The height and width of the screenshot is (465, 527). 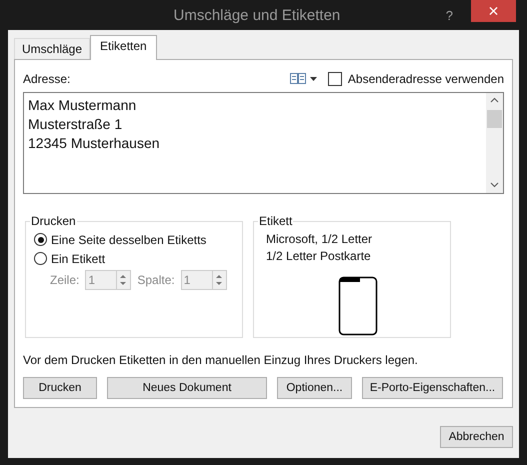 I want to click on address-label: Adresse:, so click(x=46, y=79).